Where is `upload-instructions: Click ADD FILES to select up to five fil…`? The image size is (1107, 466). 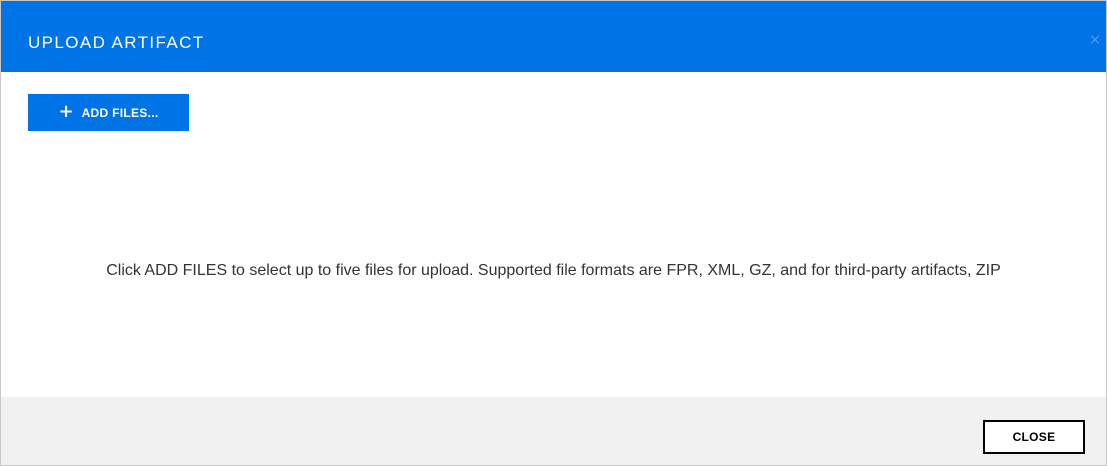 upload-instructions: Click ADD FILES to select up to five fil… is located at coordinates (553, 270).